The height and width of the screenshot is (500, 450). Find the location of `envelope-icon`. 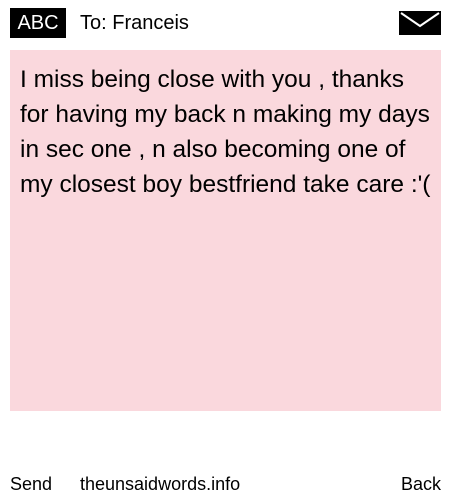

envelope-icon is located at coordinates (420, 23).